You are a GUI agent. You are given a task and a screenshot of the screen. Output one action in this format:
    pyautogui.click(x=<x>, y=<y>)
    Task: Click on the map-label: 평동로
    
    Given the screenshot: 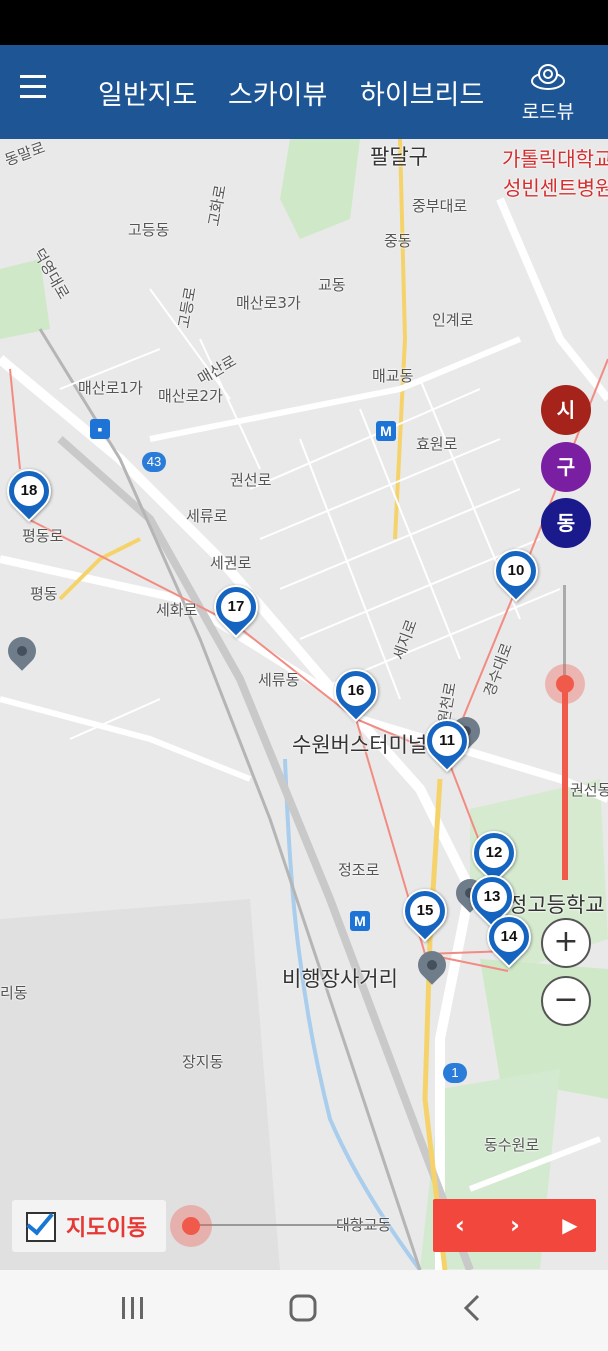 What is the action you would take?
    pyautogui.click(x=43, y=536)
    